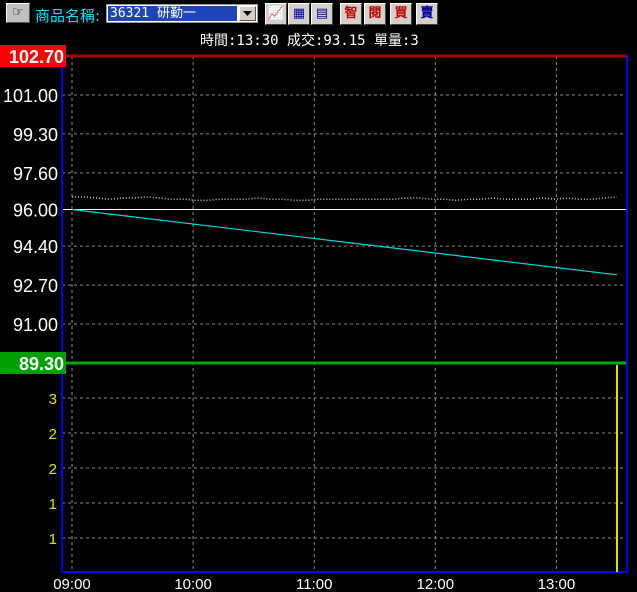 The image size is (637, 592). What do you see at coordinates (344, 242) in the screenshot?
I see `price-line` at bounding box center [344, 242].